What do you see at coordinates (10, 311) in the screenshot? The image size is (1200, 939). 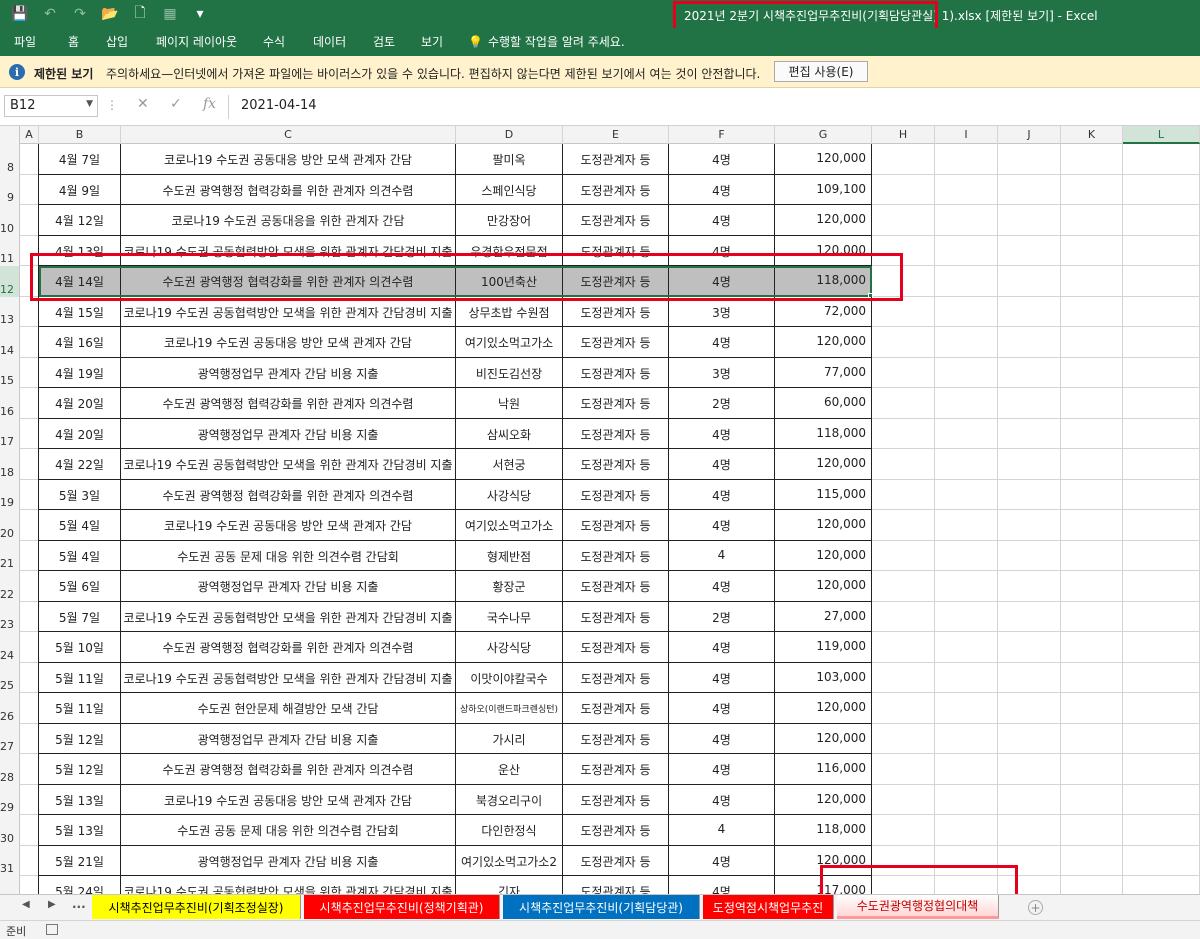 I see `row-header: 13` at bounding box center [10, 311].